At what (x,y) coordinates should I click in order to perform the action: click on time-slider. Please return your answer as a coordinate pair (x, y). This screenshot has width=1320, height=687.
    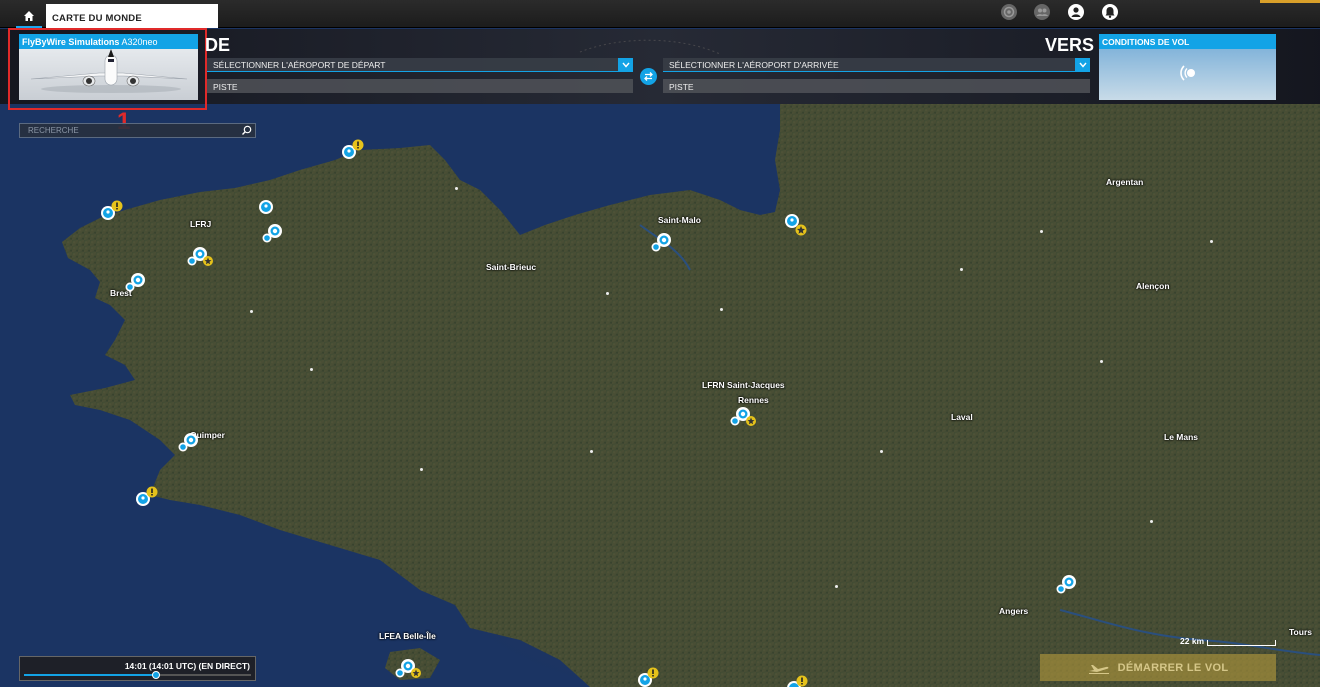
    Looking at the image, I should click on (137, 675).